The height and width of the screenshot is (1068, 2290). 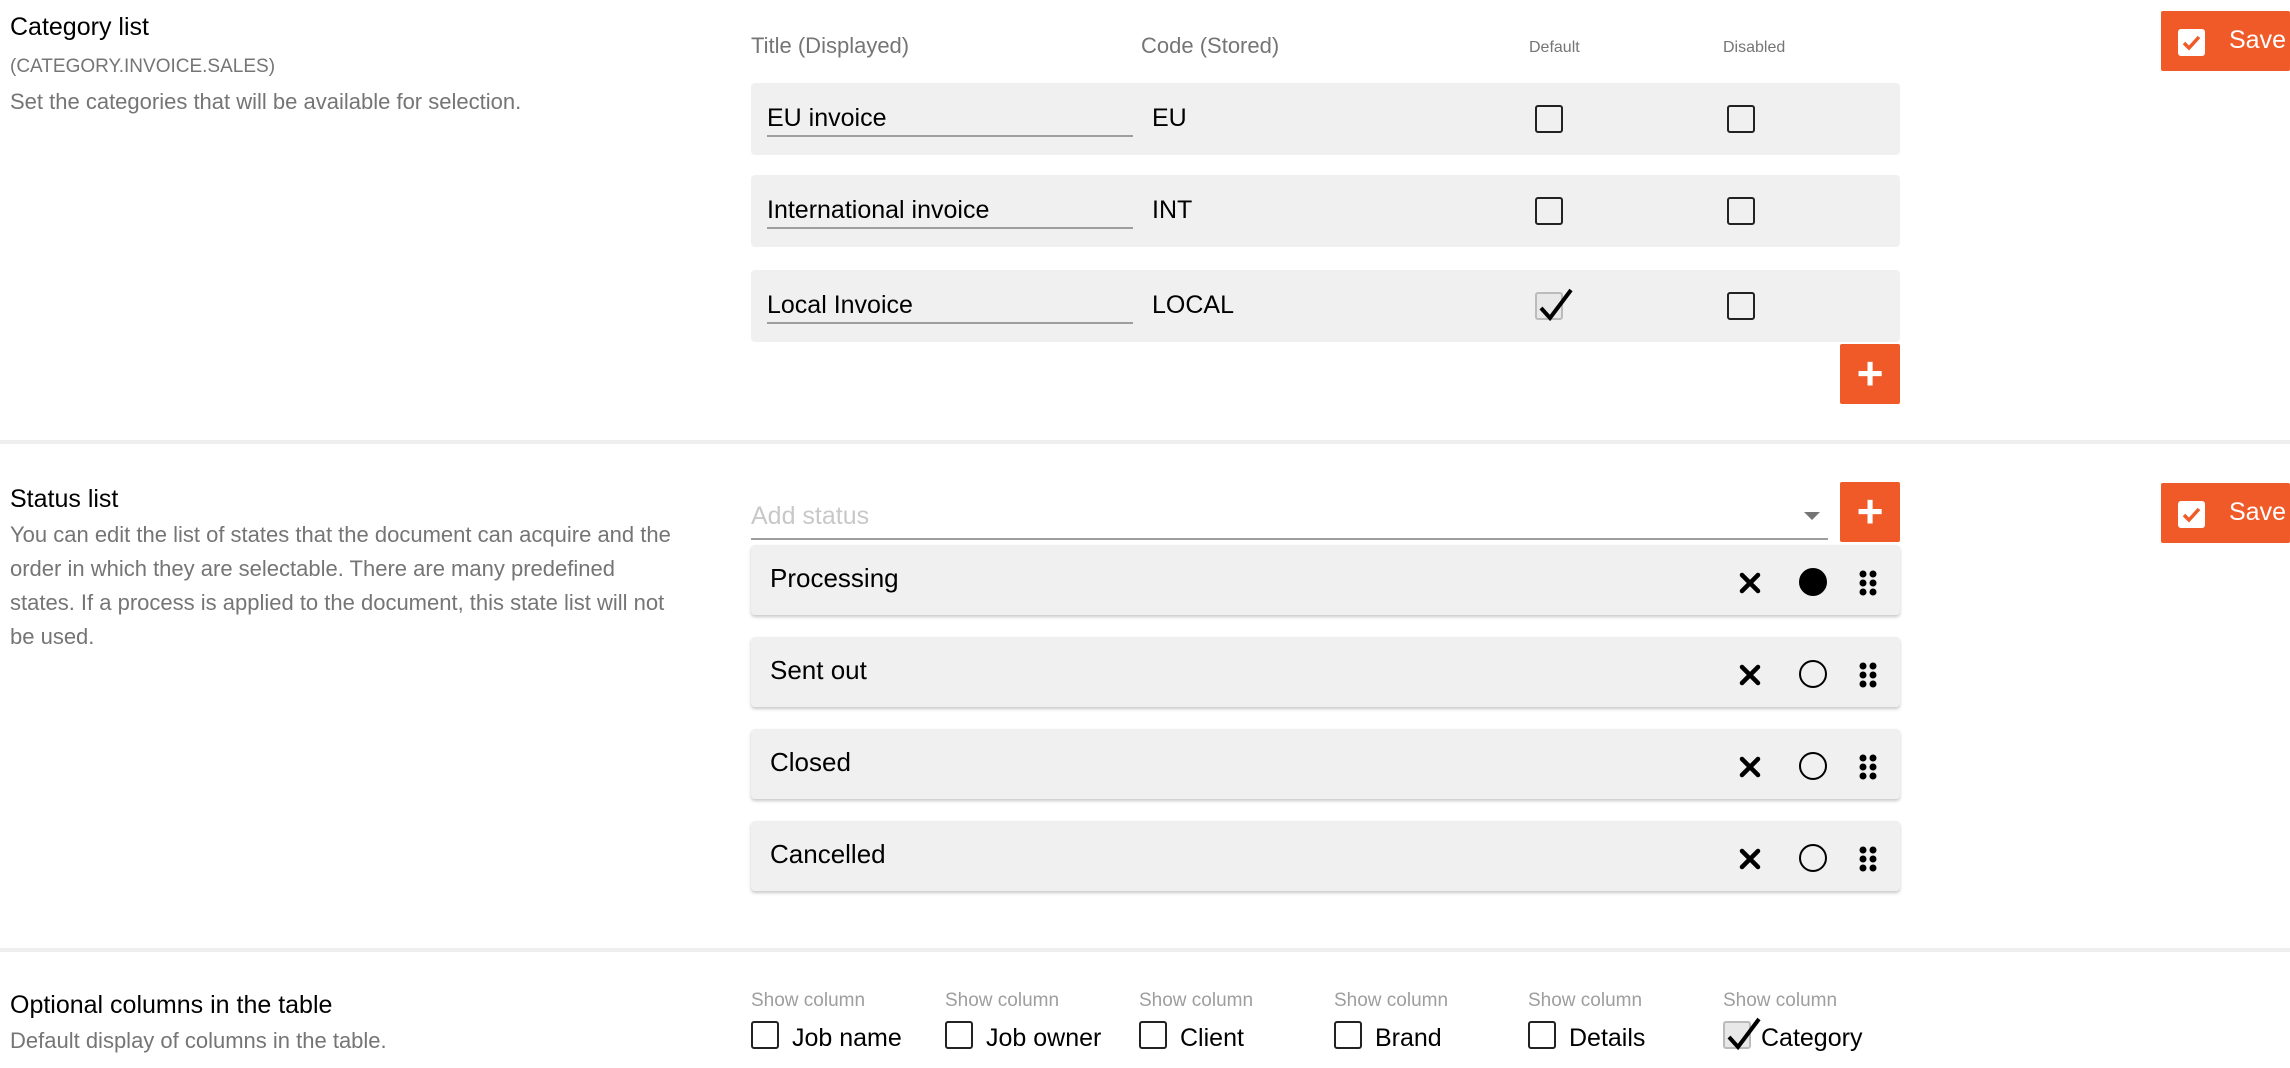 I want to click on column-header-code: Code (Stored), so click(x=1210, y=45).